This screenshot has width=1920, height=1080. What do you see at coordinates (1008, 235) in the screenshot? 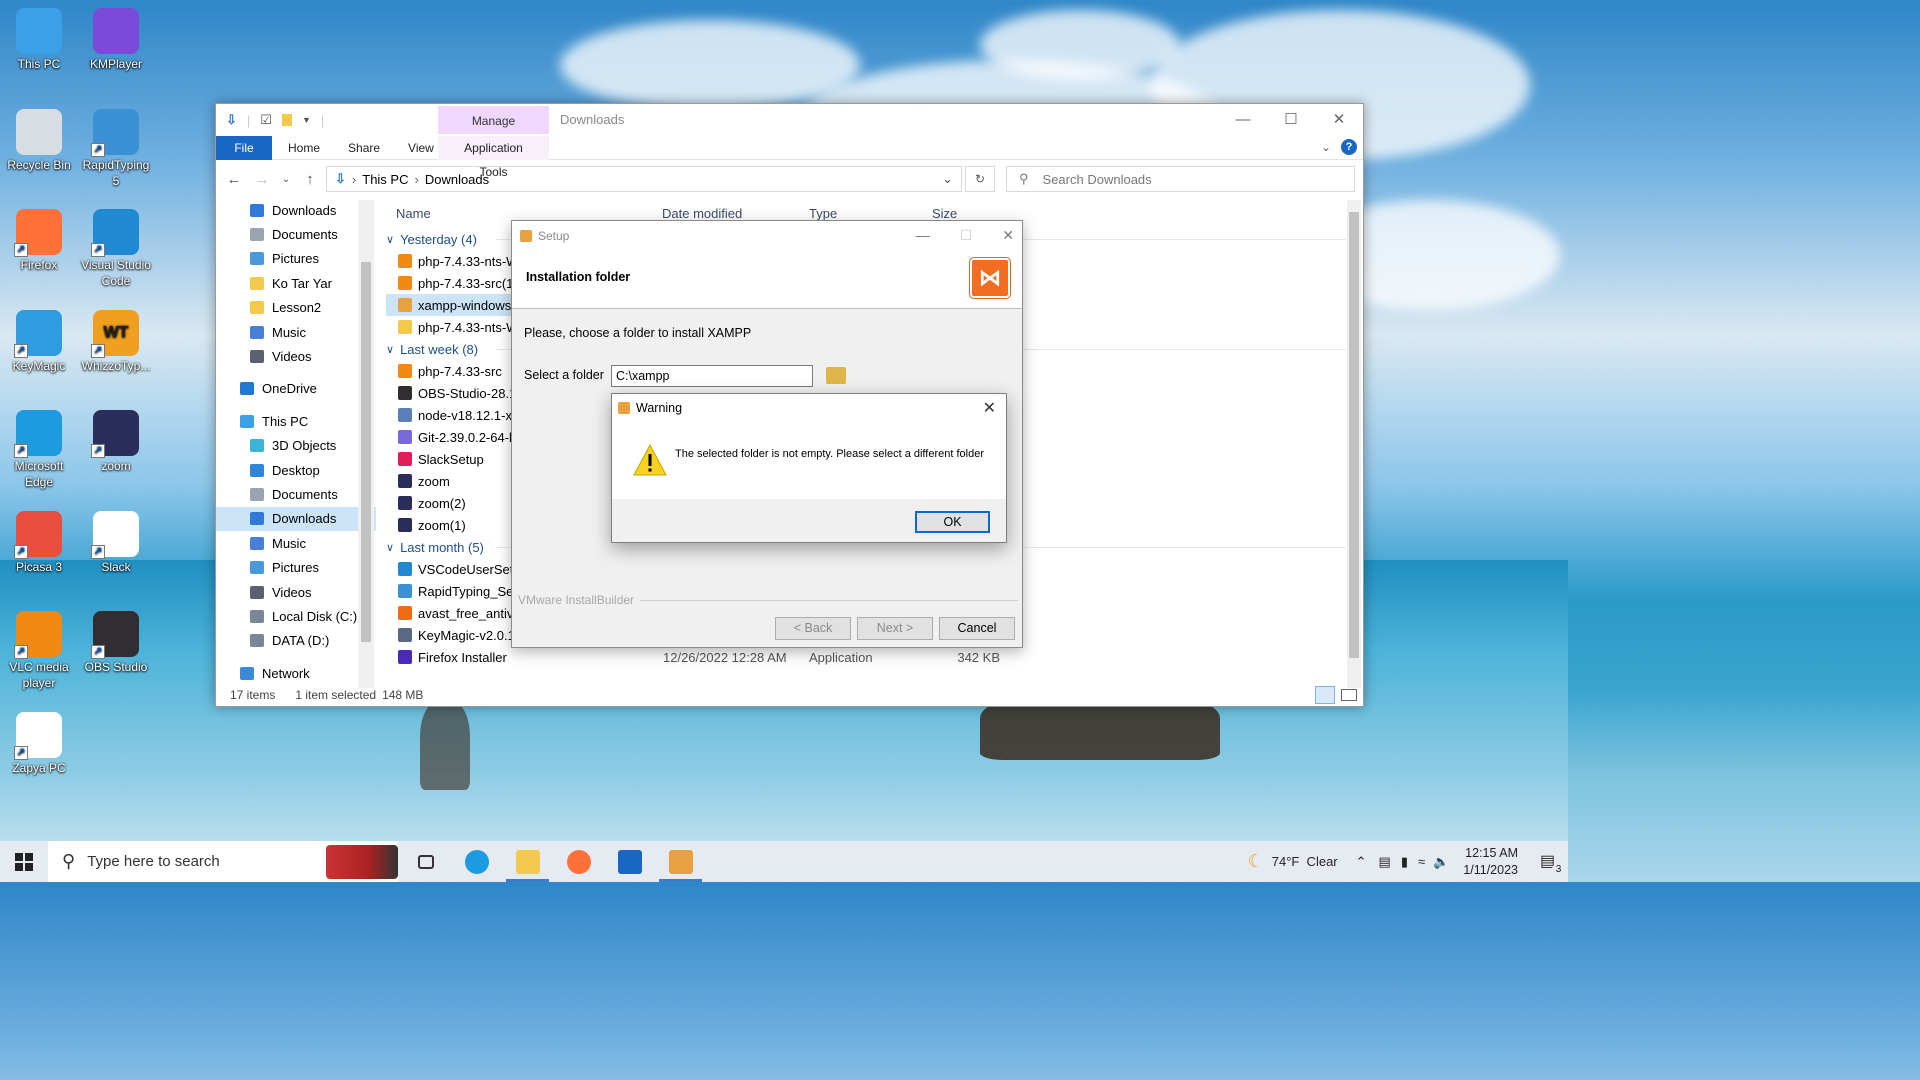
I see `setup-close-button: ✕` at bounding box center [1008, 235].